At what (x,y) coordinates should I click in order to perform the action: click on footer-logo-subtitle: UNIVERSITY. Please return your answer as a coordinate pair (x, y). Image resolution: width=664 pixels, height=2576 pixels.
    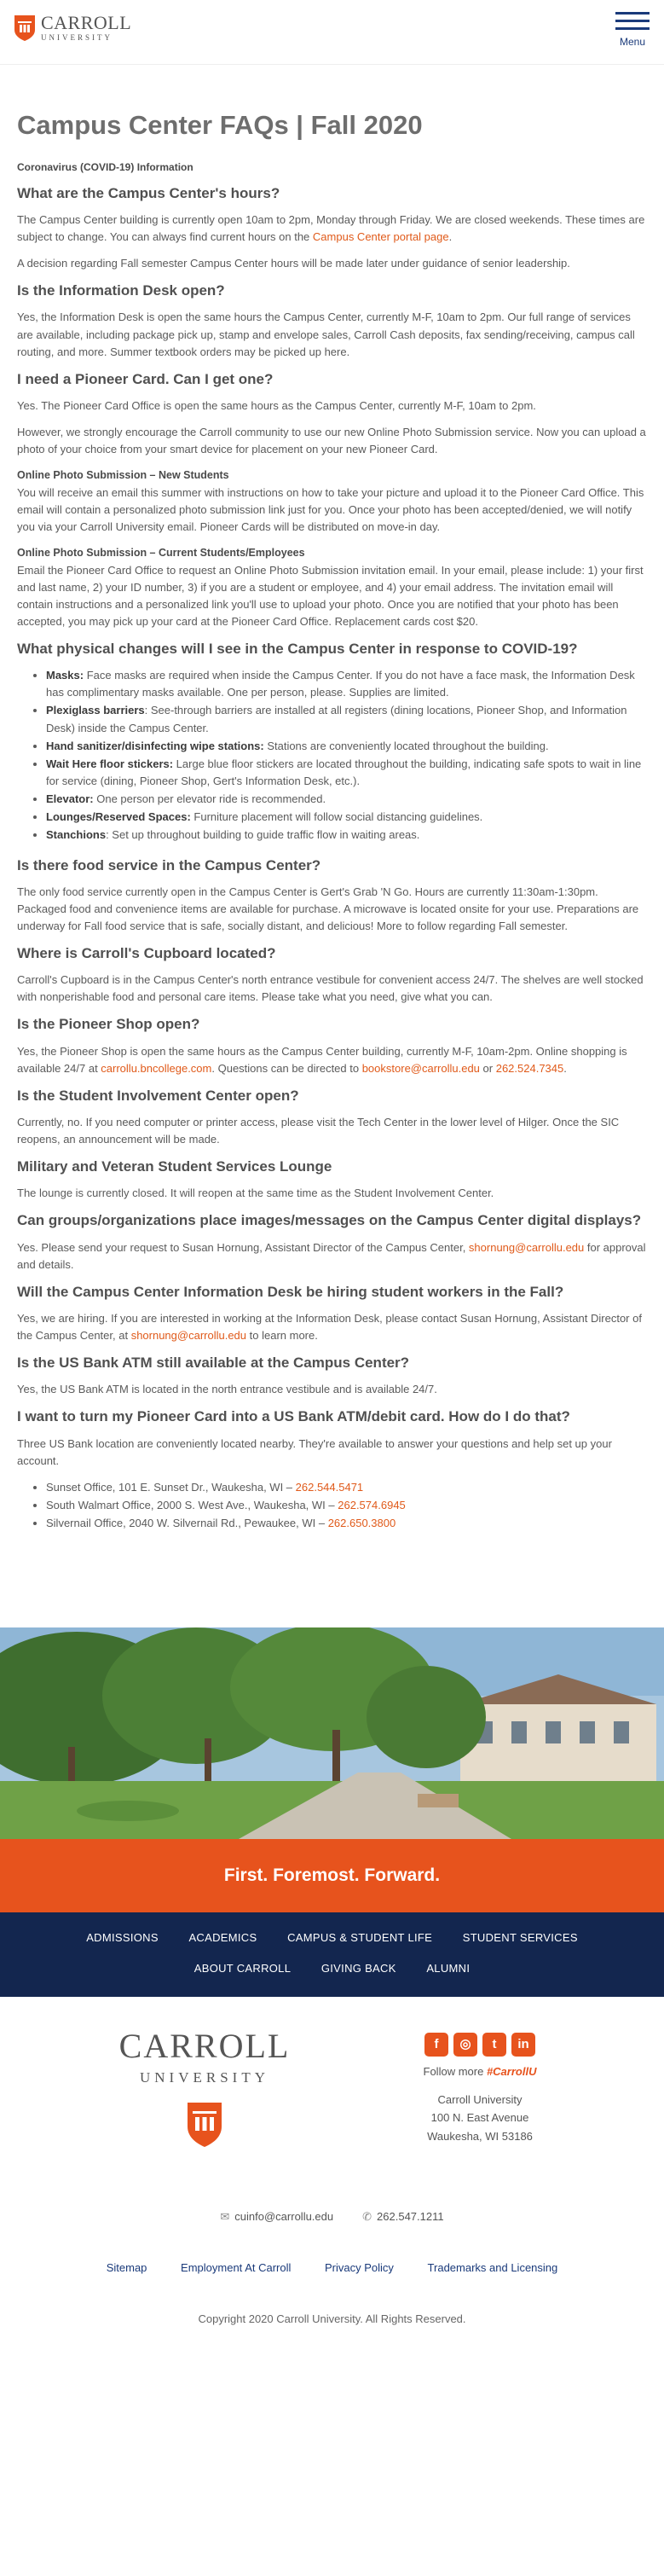
    Looking at the image, I should click on (204, 2077).